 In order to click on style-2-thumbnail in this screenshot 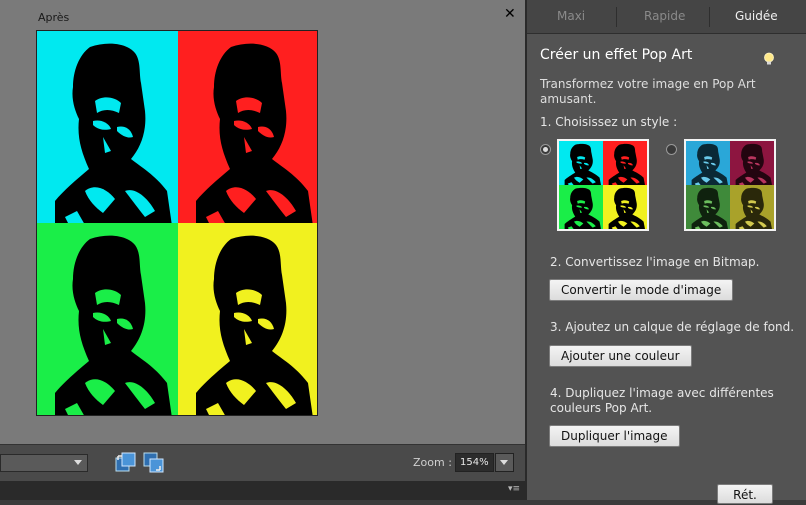, I will do `click(730, 185)`.